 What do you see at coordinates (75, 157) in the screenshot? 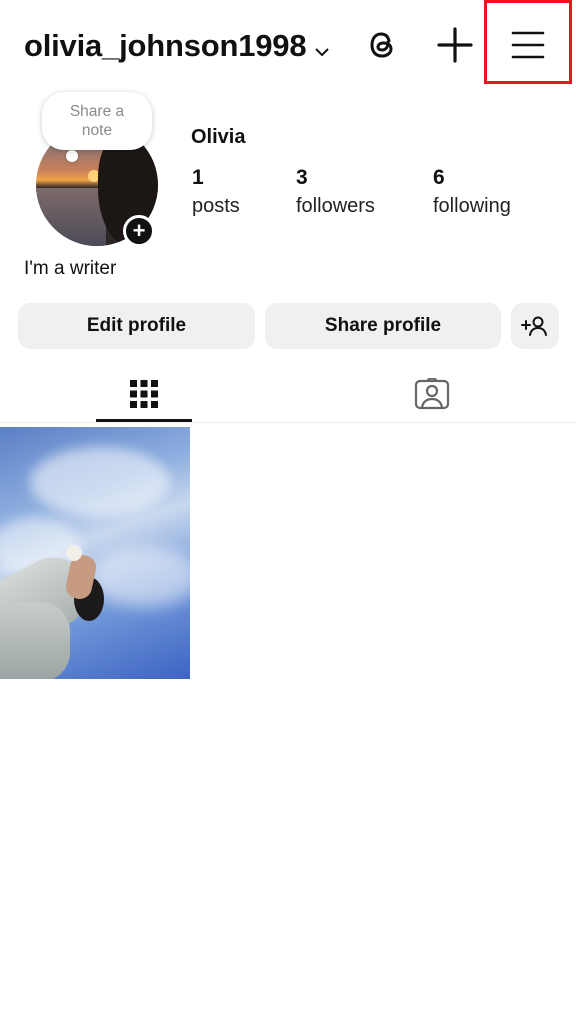
I see `note-bubble-tail-small` at bounding box center [75, 157].